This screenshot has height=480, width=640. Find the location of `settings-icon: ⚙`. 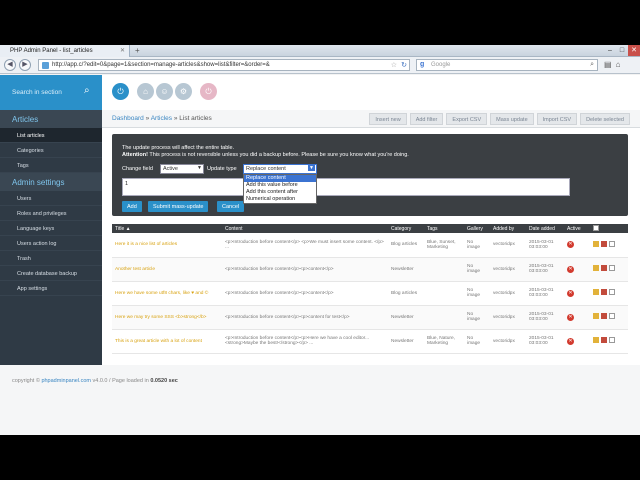

settings-icon: ⚙ is located at coordinates (183, 91).